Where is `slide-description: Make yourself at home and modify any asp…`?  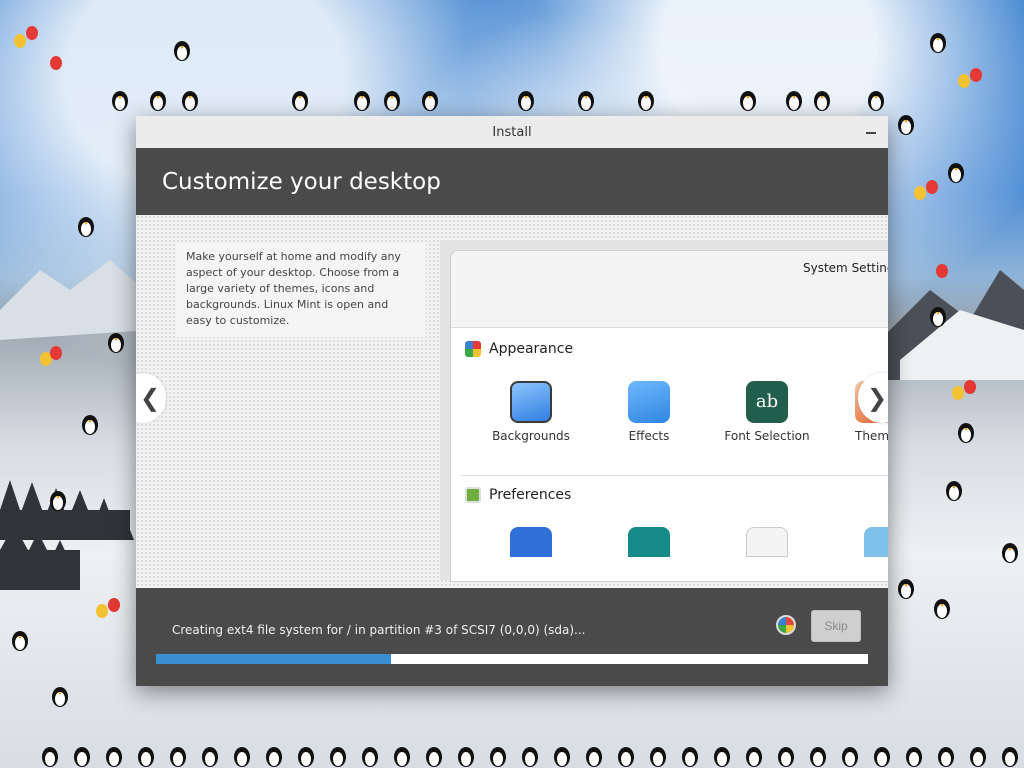 slide-description: Make yourself at home and modify any asp… is located at coordinates (301, 290).